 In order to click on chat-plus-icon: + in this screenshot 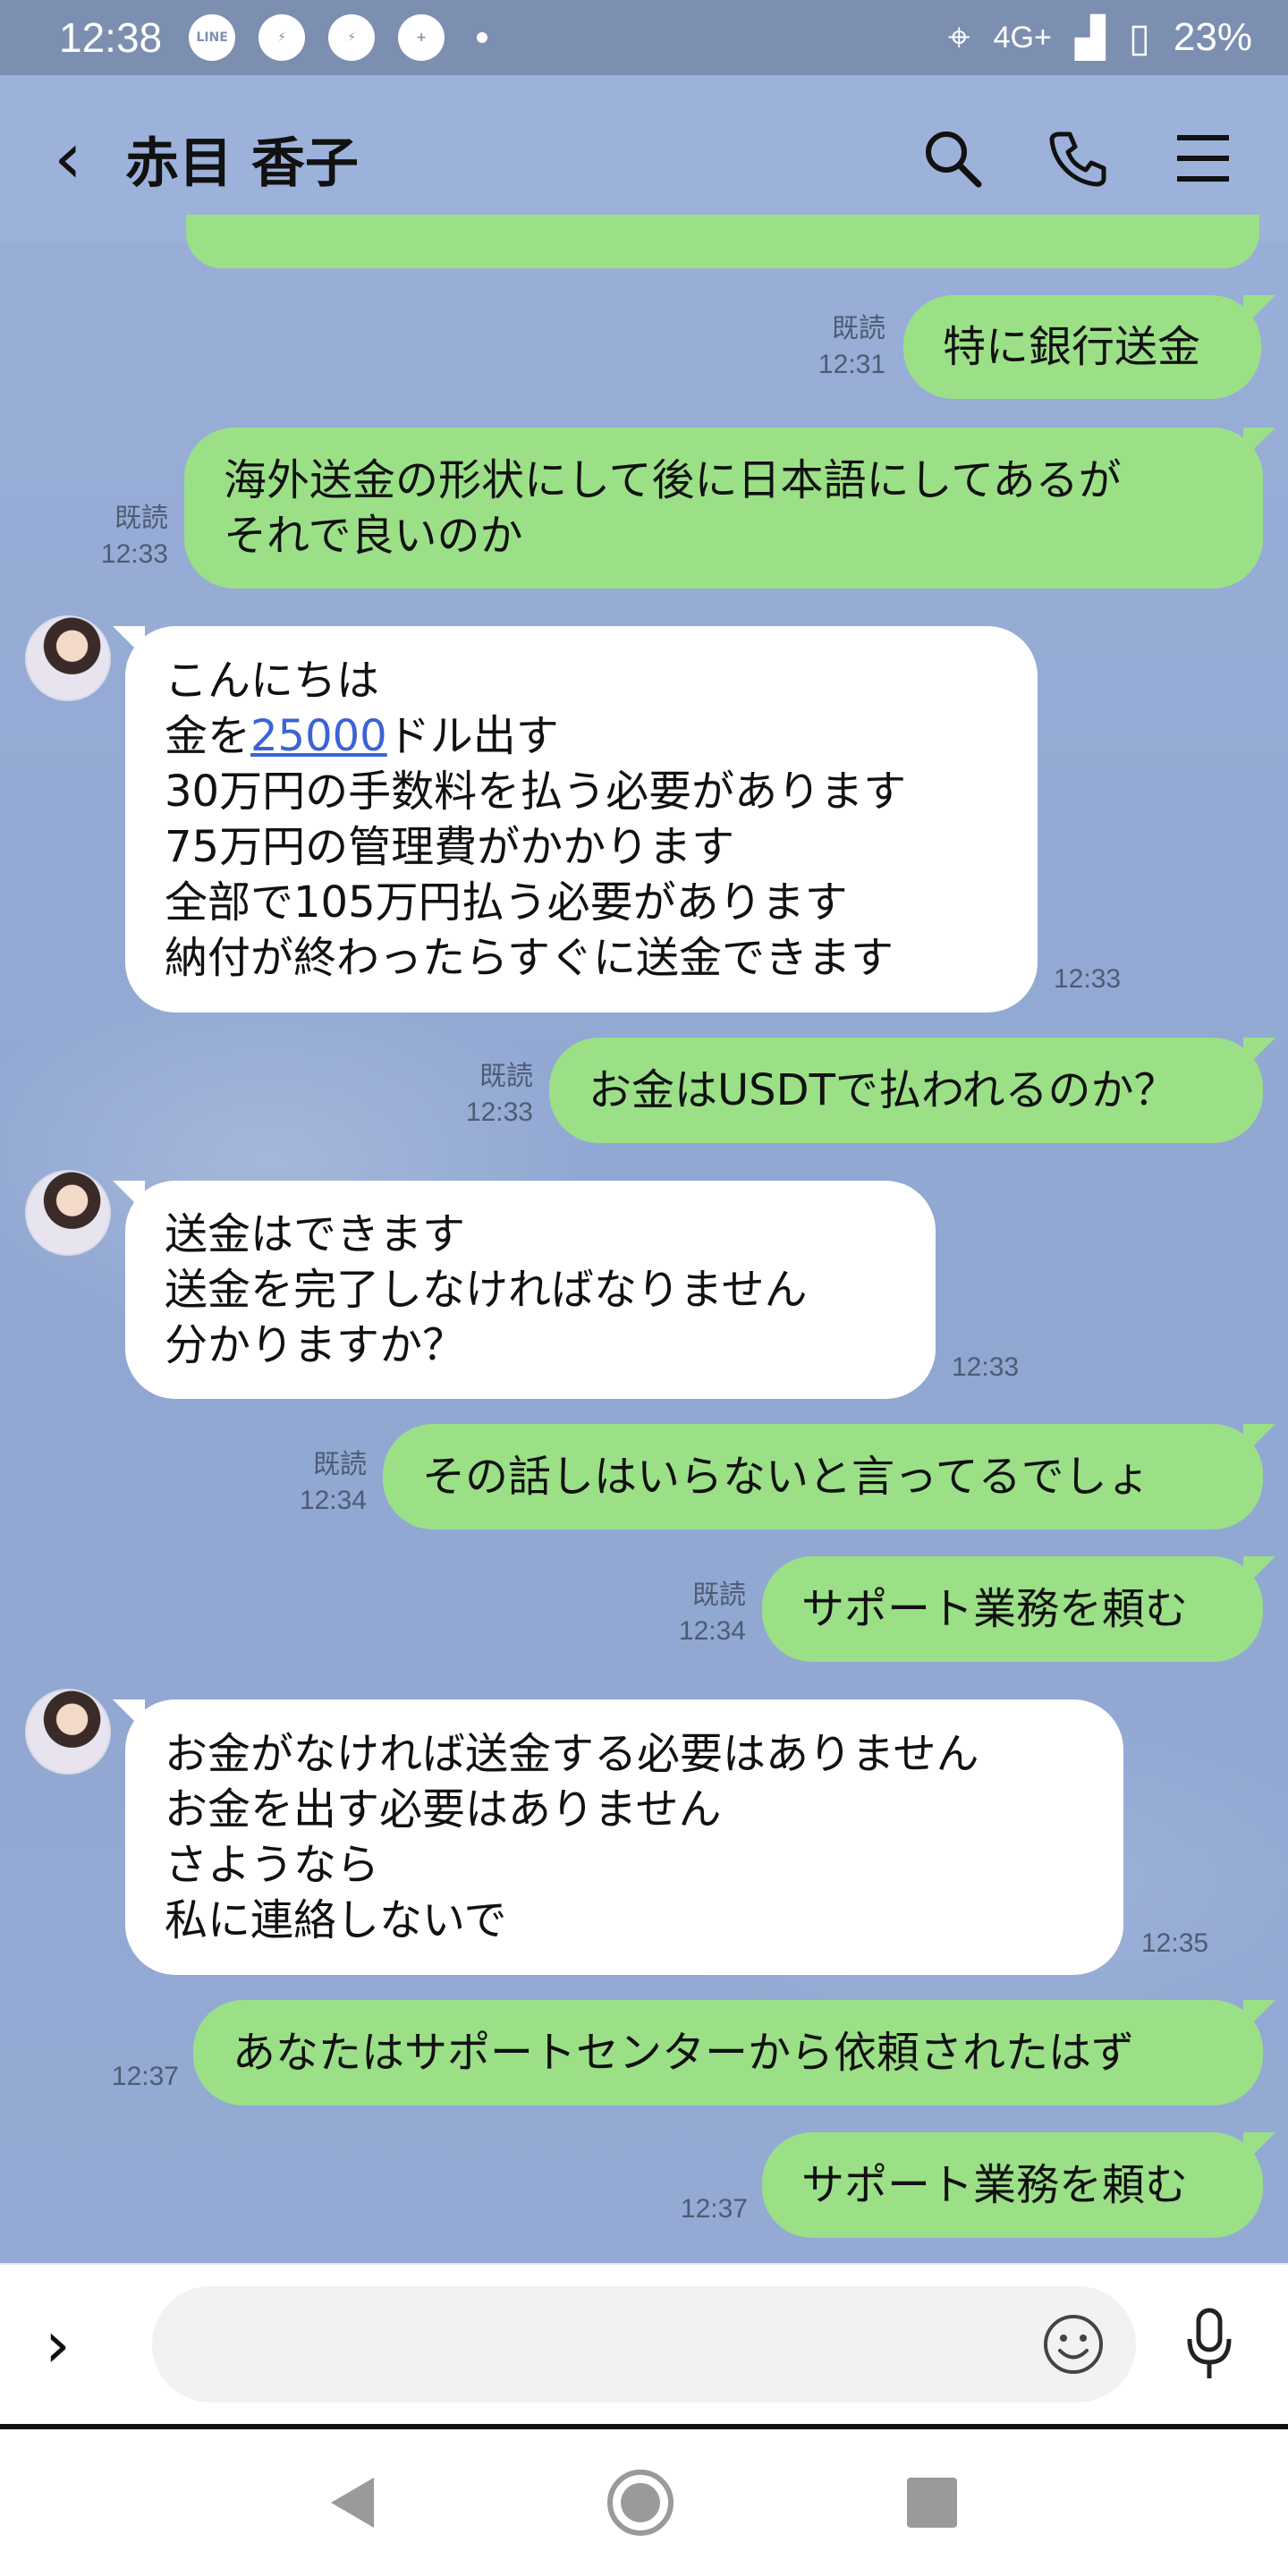, I will do `click(421, 37)`.